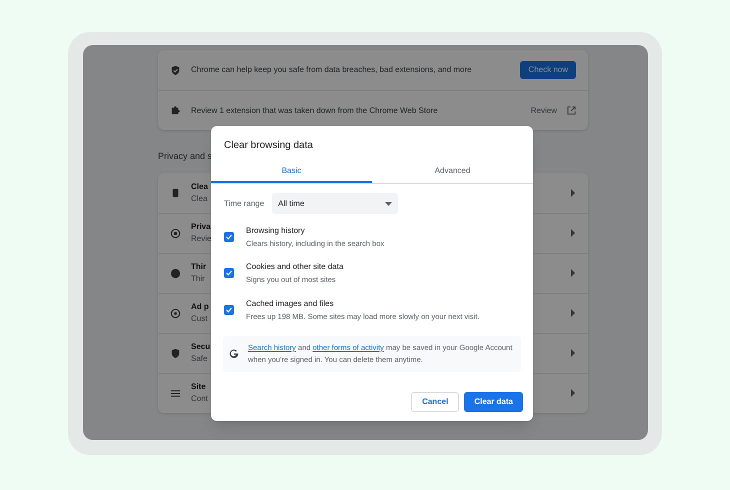 The height and width of the screenshot is (490, 730). Describe the element at coordinates (315, 110) in the screenshot. I see `row-text: Review 1 extension that was taken down from the Chrome Web Store` at that location.